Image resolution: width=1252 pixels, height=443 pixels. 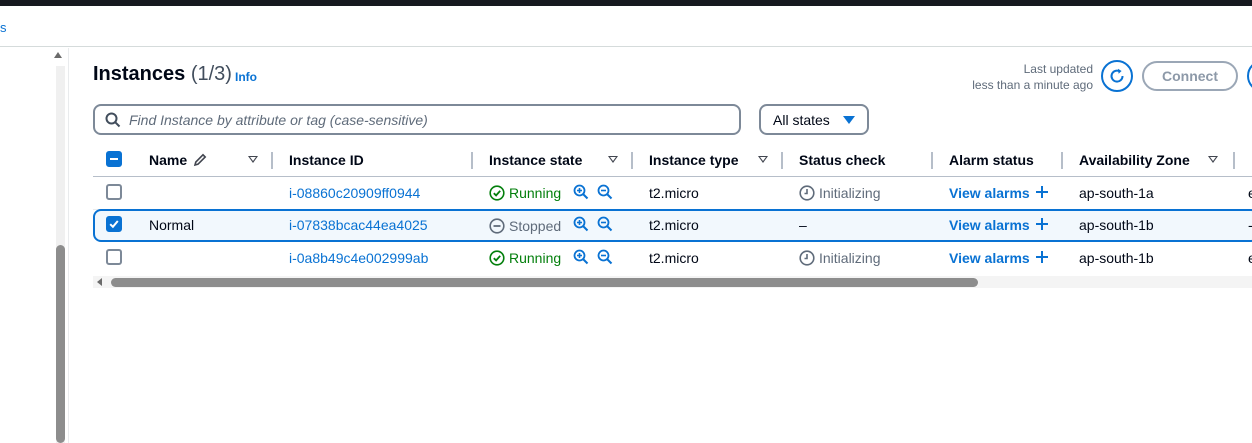 I want to click on vertical-scrollbar-thumb, so click(x=60, y=344).